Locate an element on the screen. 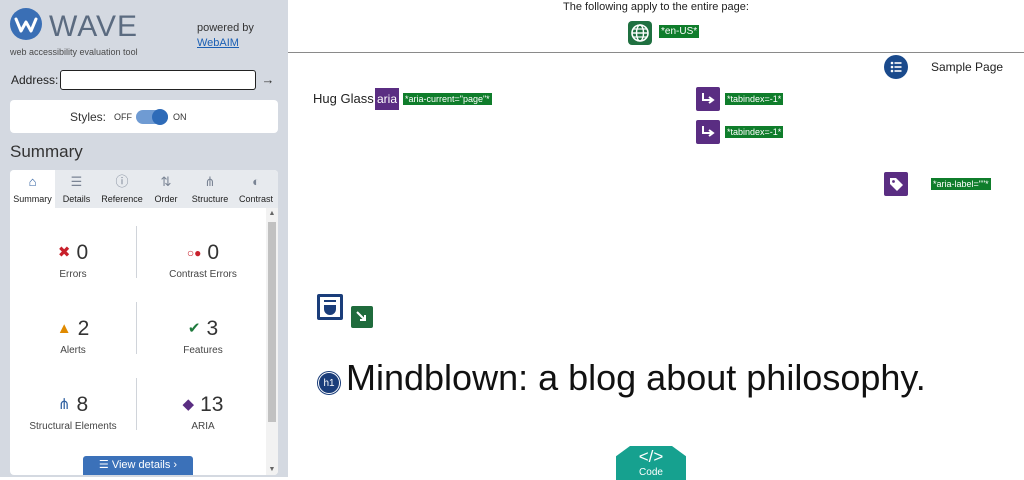 This screenshot has height=480, width=1024. navigation-icon is located at coordinates (896, 67).